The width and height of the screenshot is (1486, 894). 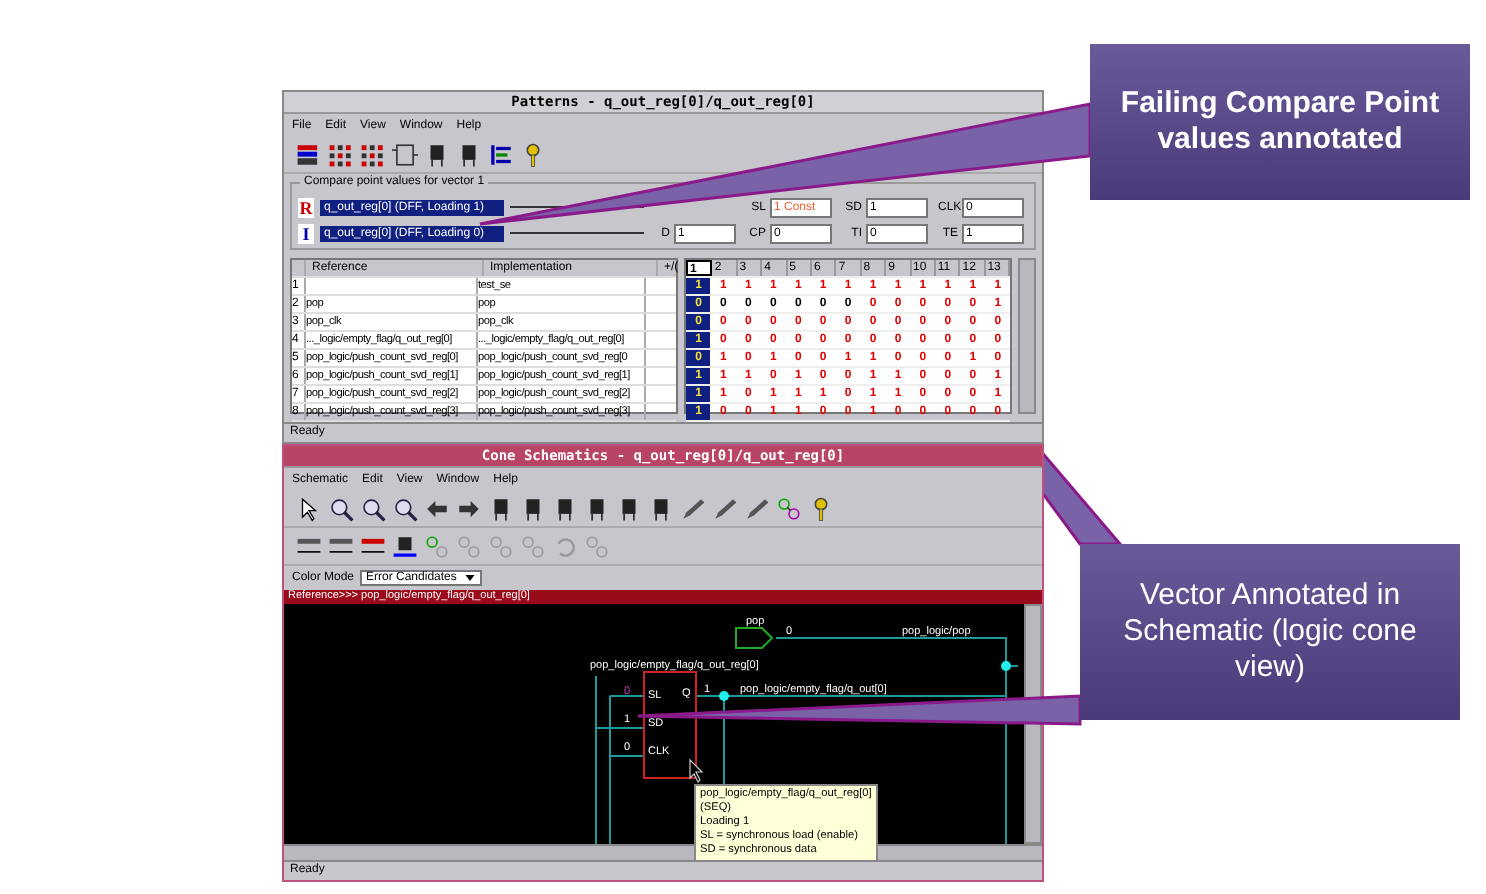 I want to click on scrollbar, so click(x=1027, y=336).